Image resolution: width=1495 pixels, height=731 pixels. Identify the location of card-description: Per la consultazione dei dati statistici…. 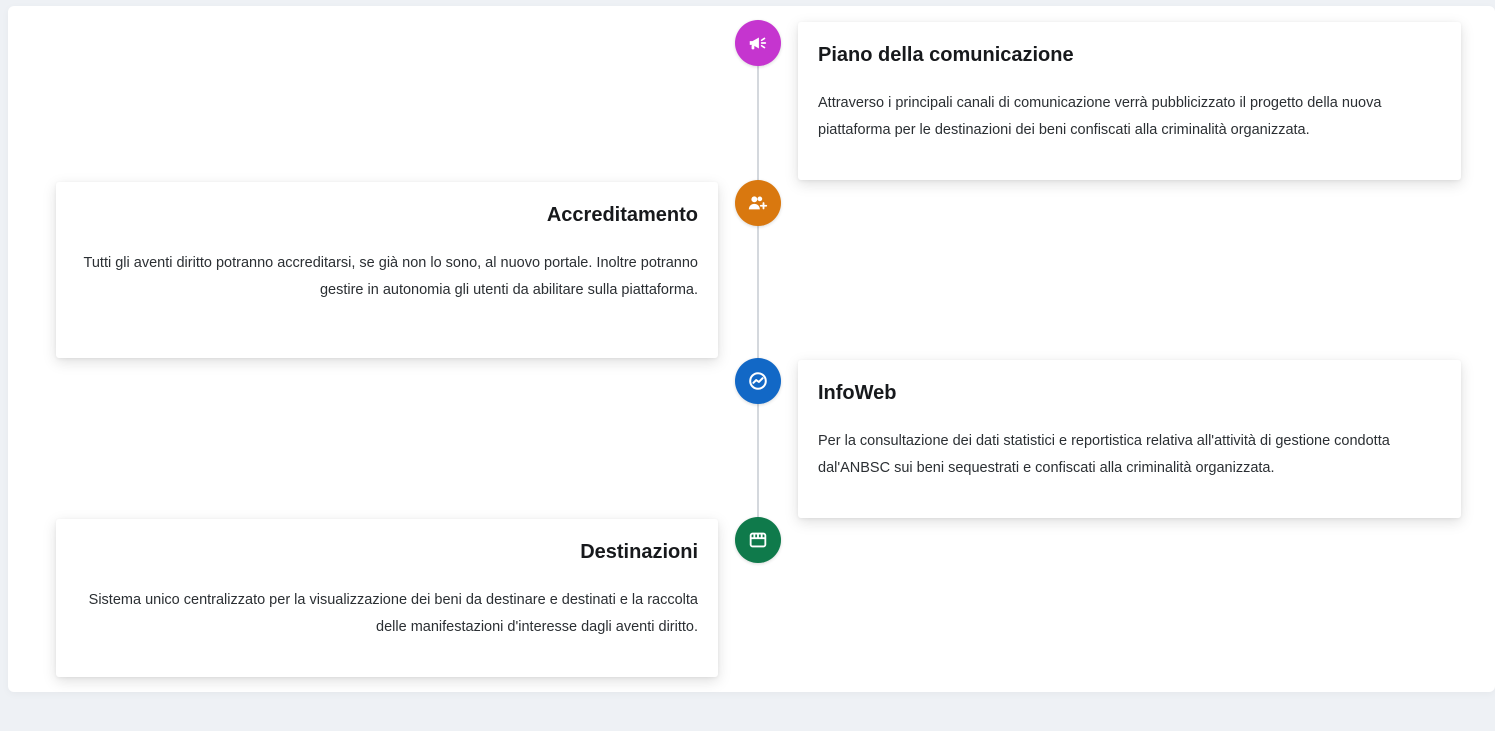
(1104, 454).